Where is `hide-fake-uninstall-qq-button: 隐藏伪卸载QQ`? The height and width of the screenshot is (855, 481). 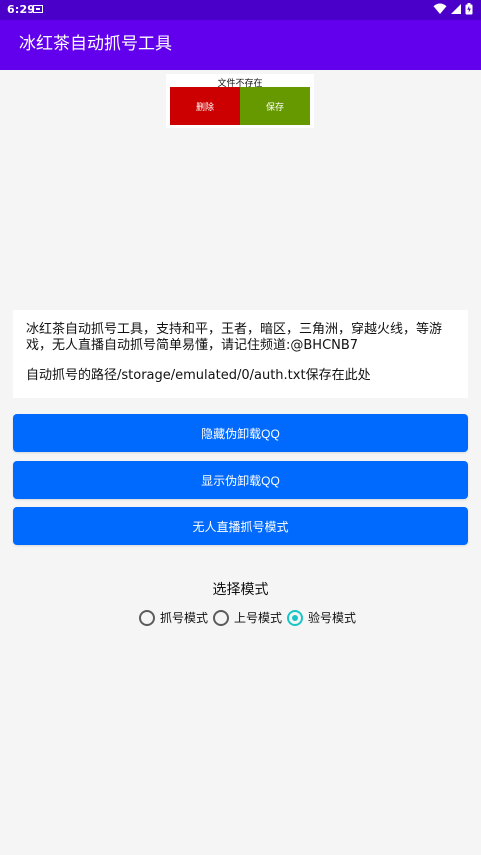
hide-fake-uninstall-qq-button: 隐藏伪卸载QQ is located at coordinates (240, 433).